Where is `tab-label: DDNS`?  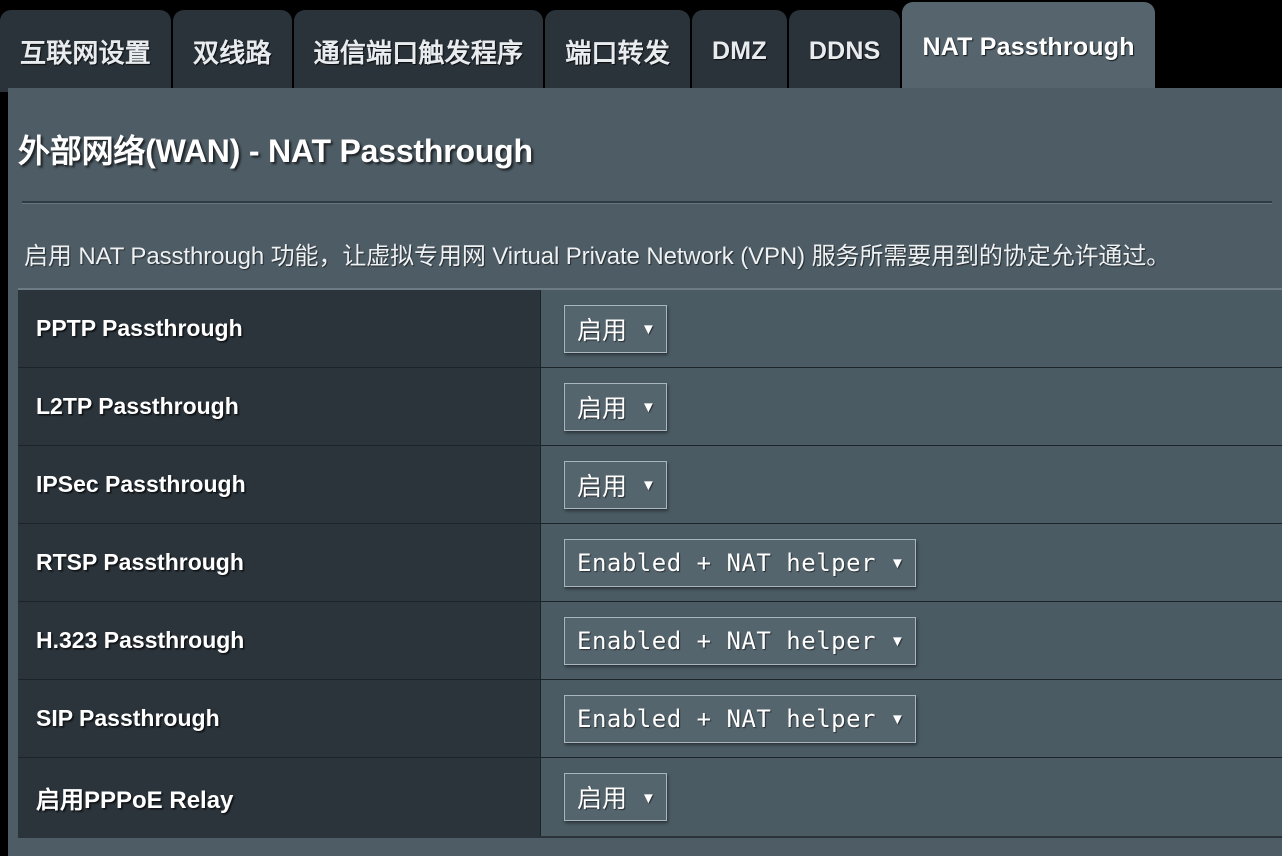
tab-label: DDNS is located at coordinates (844, 50).